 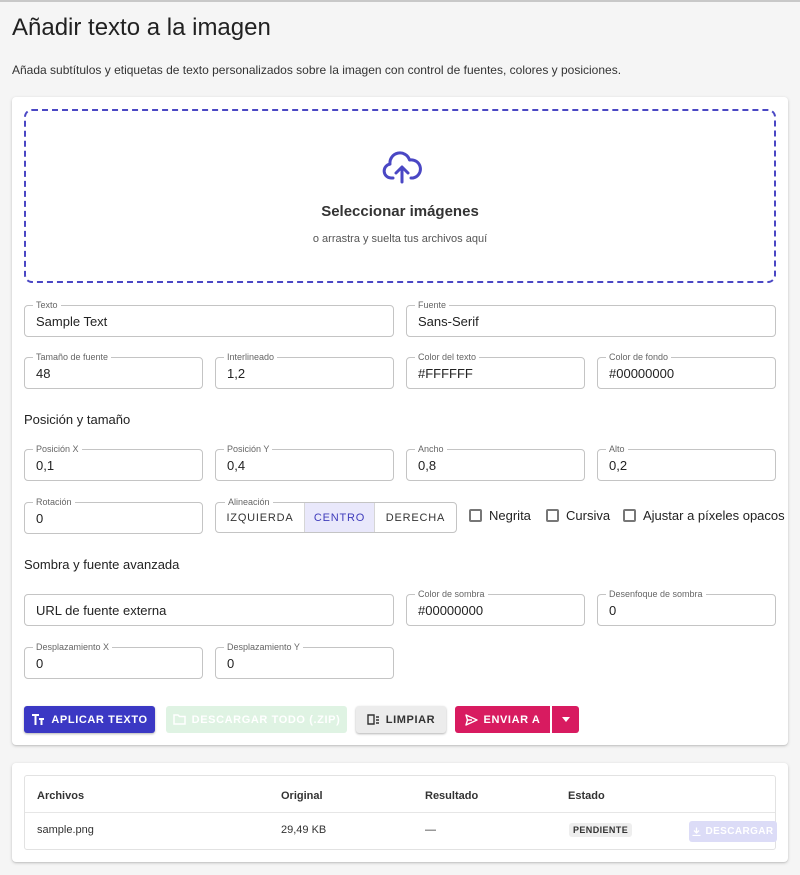 I want to click on width-value: 0,8, so click(x=427, y=465).